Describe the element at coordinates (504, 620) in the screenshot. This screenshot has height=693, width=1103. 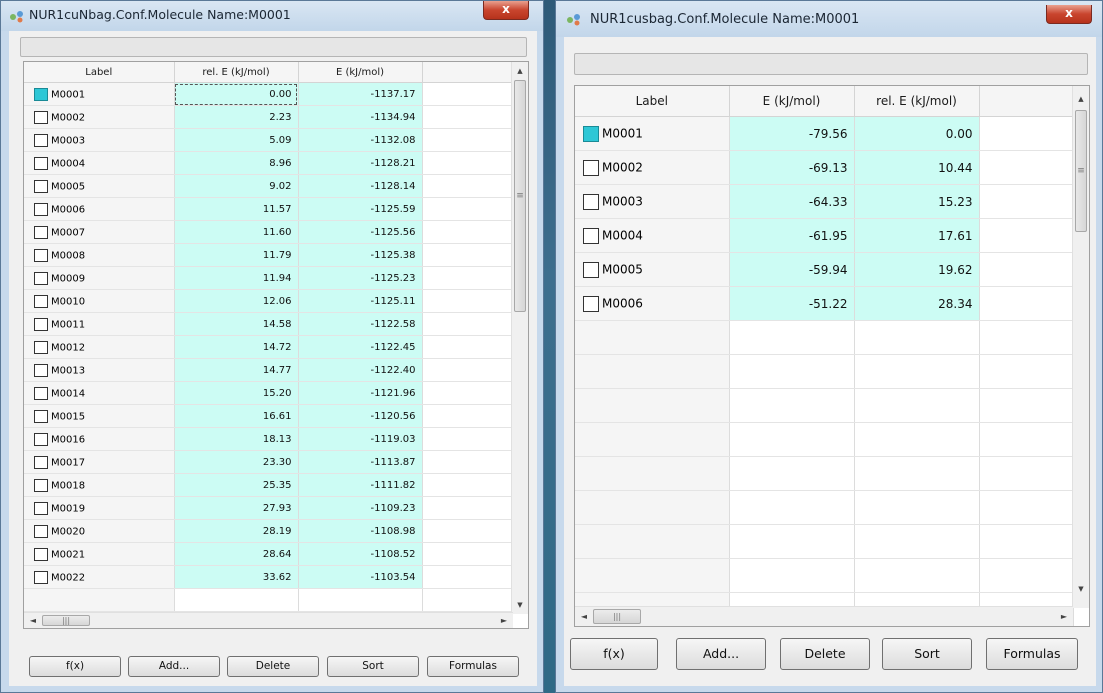
I see `arrow-right-icon: ►` at that location.